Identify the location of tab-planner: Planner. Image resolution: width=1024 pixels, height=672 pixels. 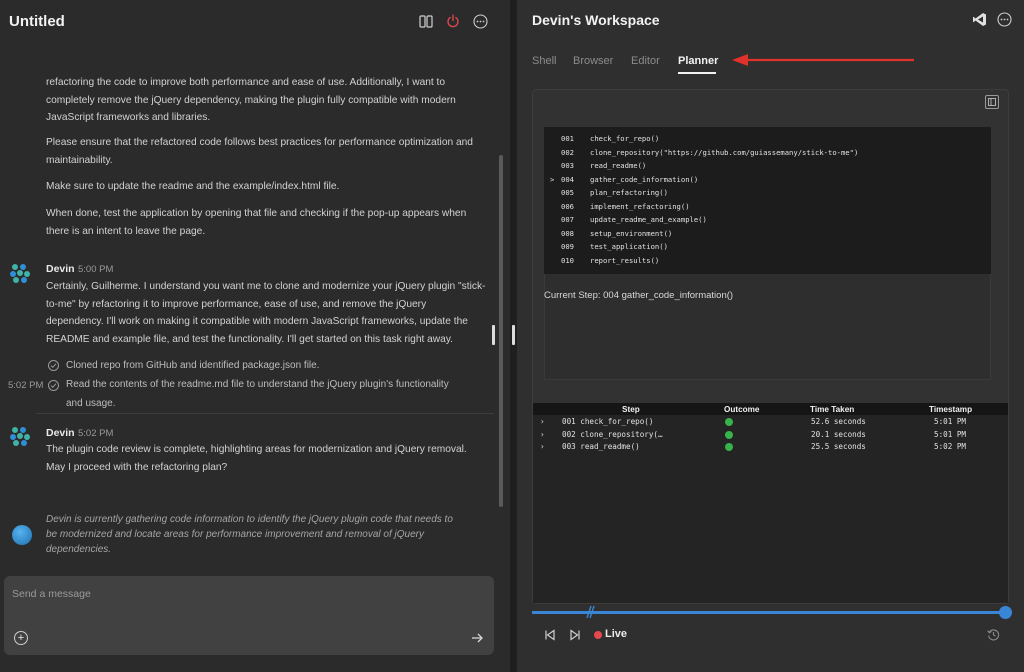
(698, 61).